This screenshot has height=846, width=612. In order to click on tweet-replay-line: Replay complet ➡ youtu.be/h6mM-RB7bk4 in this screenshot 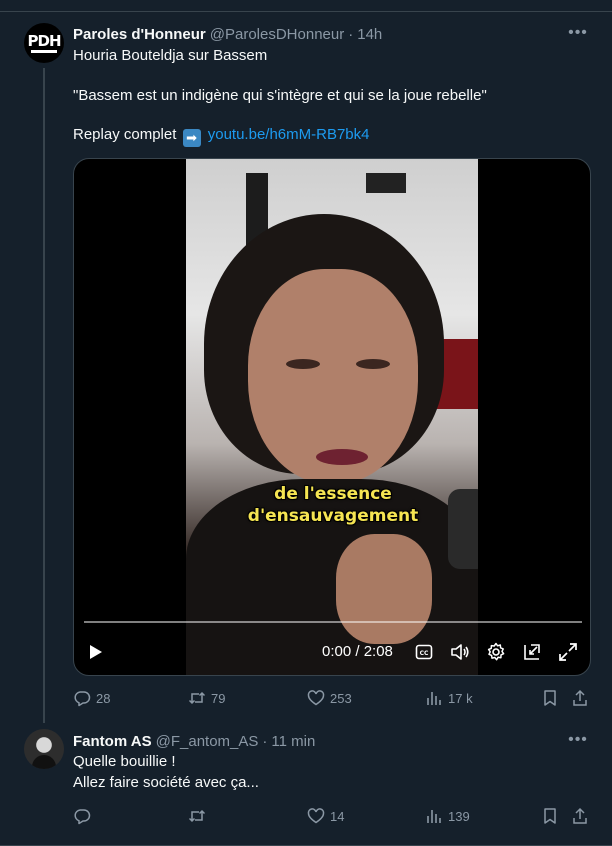, I will do `click(221, 136)`.